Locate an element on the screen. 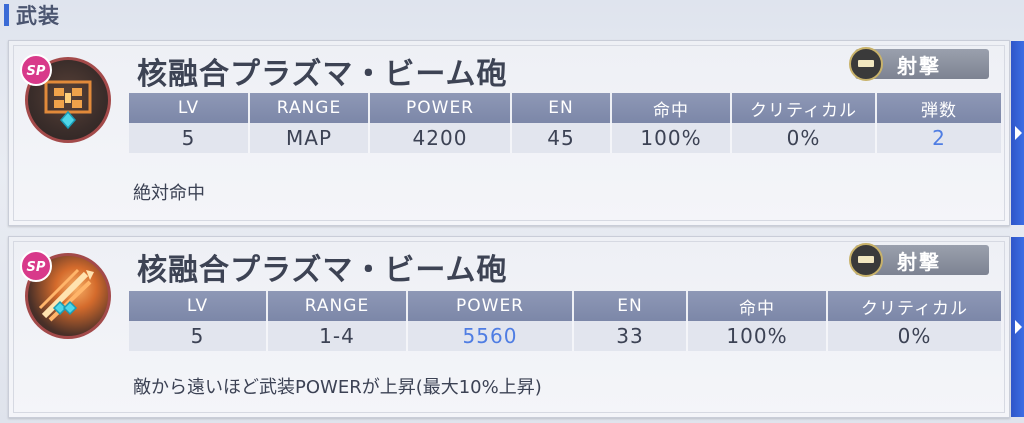 Image resolution: width=1024 pixels, height=423 pixels. value-ammo: 2 is located at coordinates (938, 138).